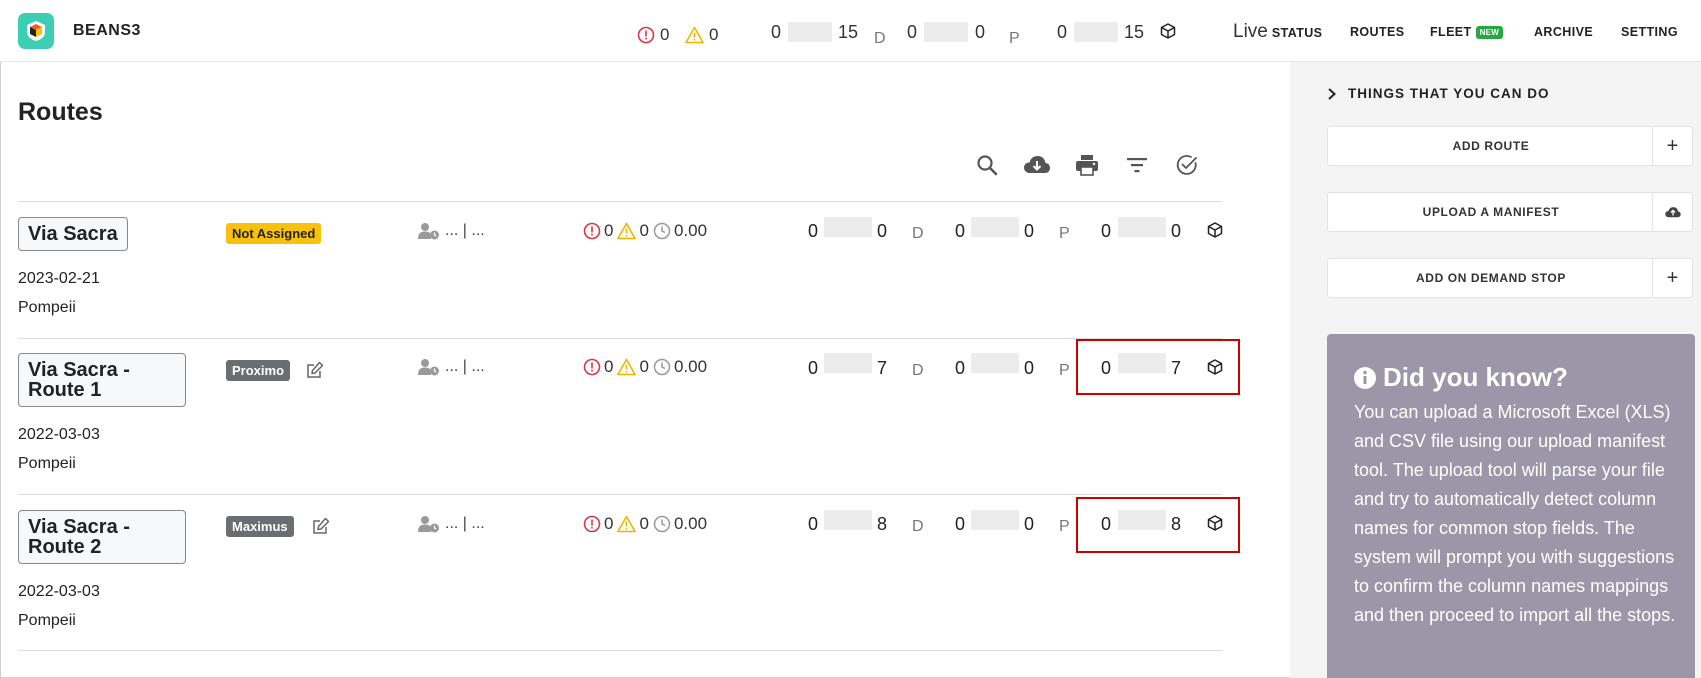  Describe the element at coordinates (1672, 278) in the screenshot. I see `plus-icon: +` at that location.